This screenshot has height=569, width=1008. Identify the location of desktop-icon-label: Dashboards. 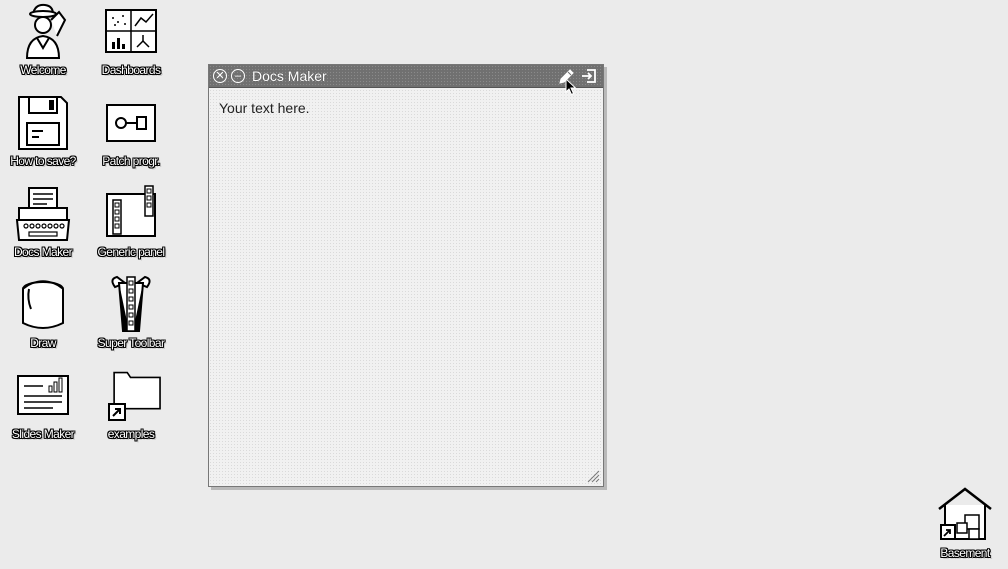
(131, 70).